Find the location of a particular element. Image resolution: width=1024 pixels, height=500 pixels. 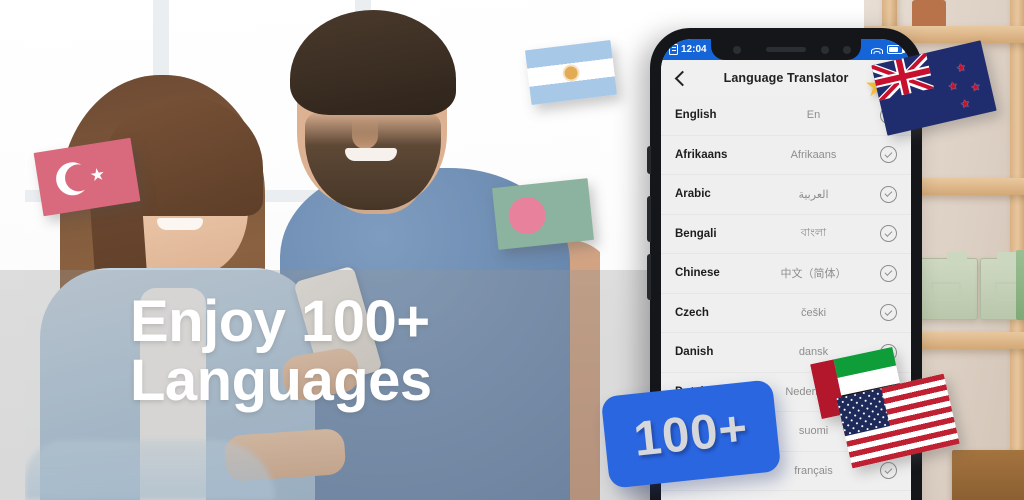

language-row: GermanDeutsch is located at coordinates (786, 495).